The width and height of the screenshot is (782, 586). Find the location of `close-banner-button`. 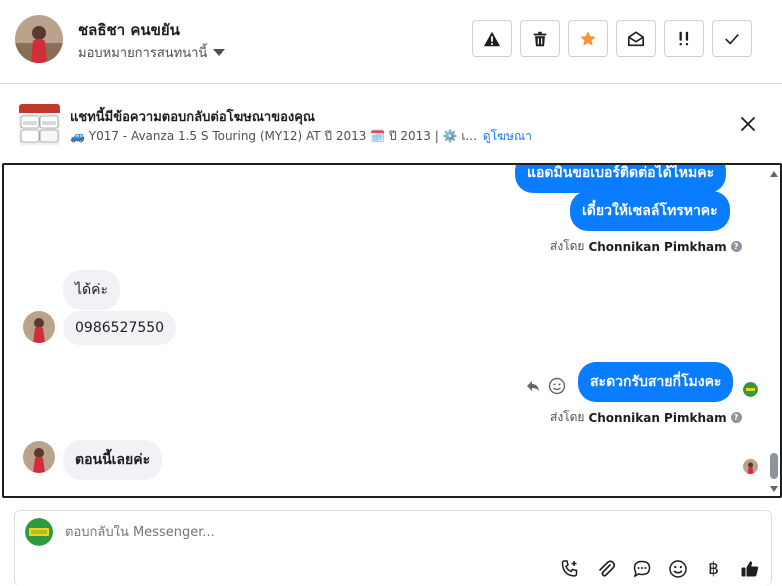

close-banner-button is located at coordinates (748, 124).